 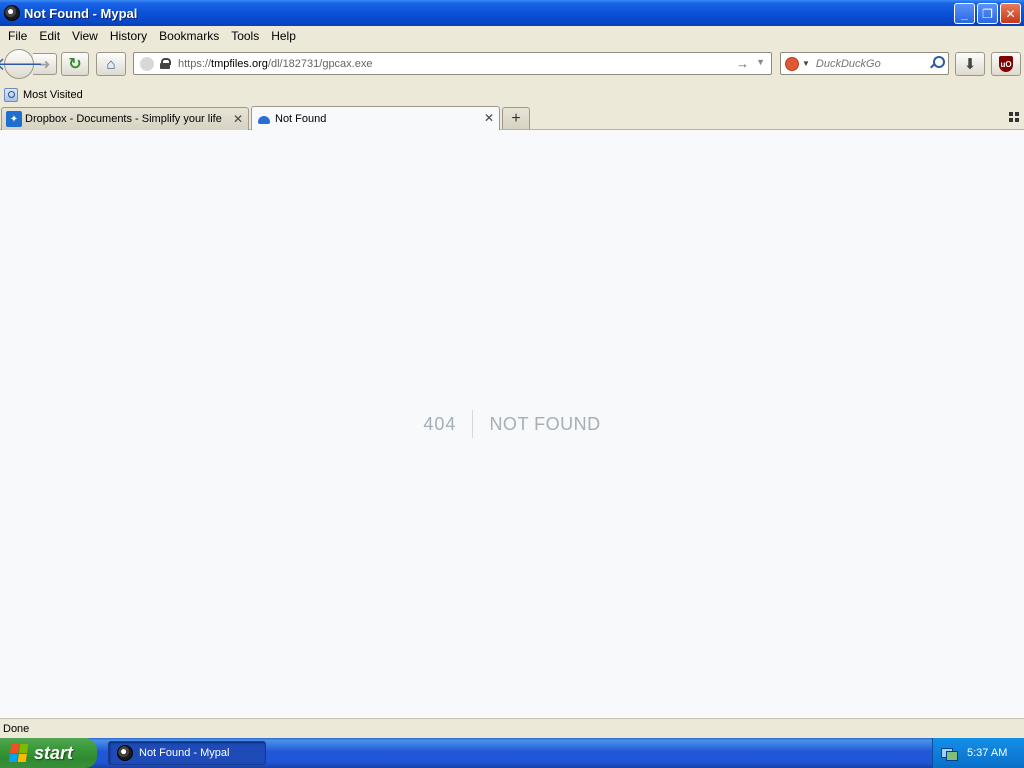 What do you see at coordinates (512, 13) in the screenshot?
I see `title-bar: Not Found - Mypal _ ❐ ✕` at bounding box center [512, 13].